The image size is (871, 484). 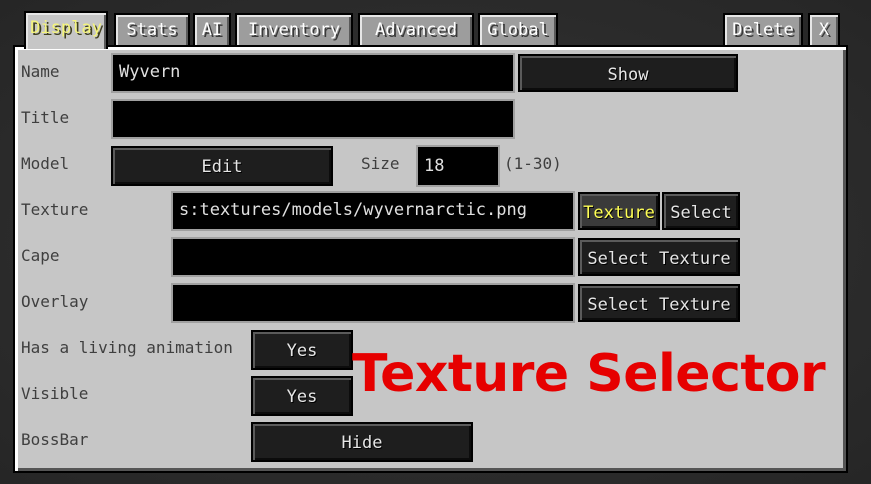 What do you see at coordinates (45, 117) in the screenshot?
I see `title-label: Title` at bounding box center [45, 117].